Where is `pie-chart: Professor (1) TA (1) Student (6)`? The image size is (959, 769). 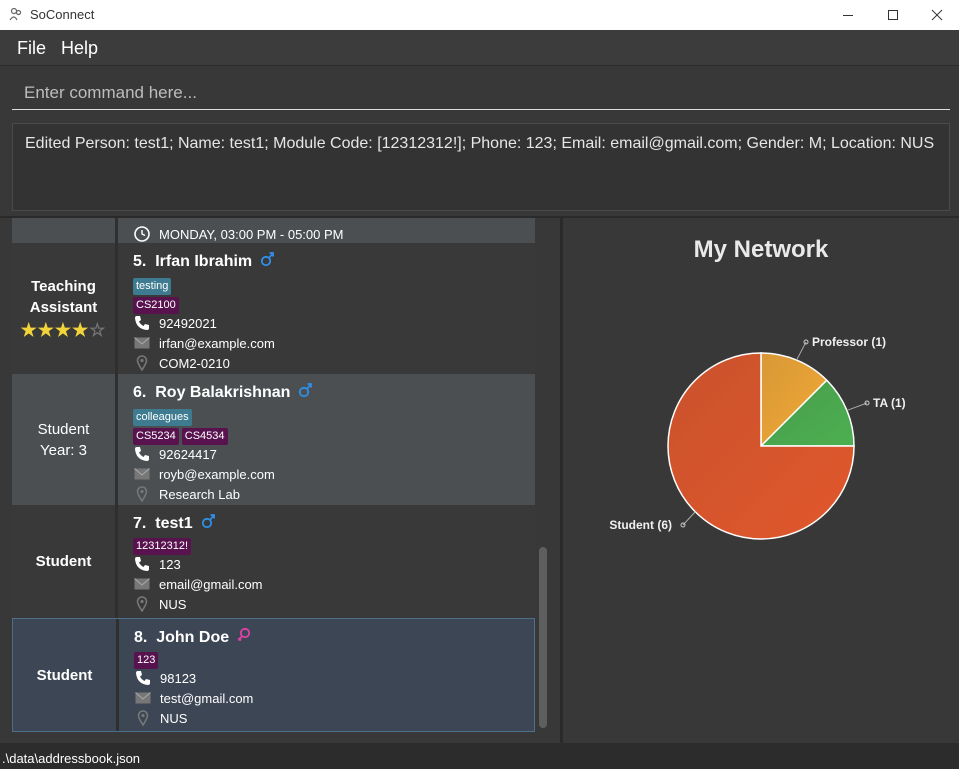 pie-chart: Professor (1) TA (1) Student (6) is located at coordinates (757, 437).